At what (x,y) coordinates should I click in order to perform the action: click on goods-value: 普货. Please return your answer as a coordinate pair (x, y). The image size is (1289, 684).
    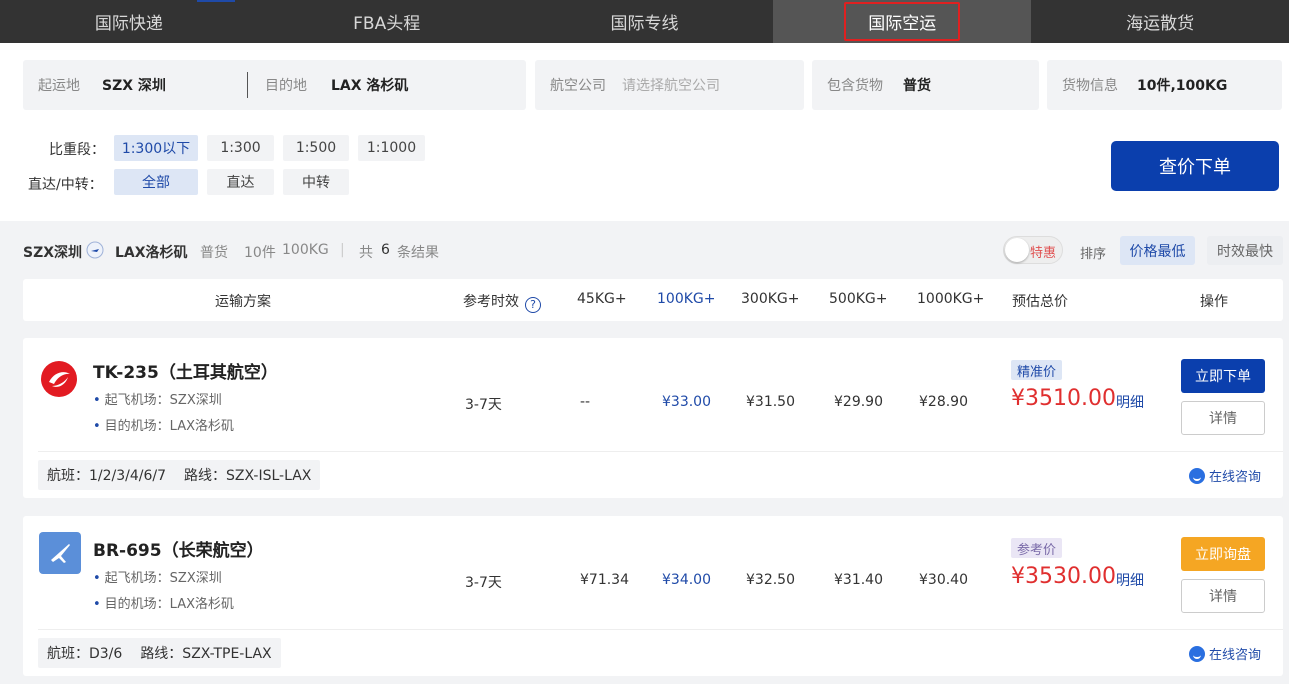
    Looking at the image, I should click on (917, 86).